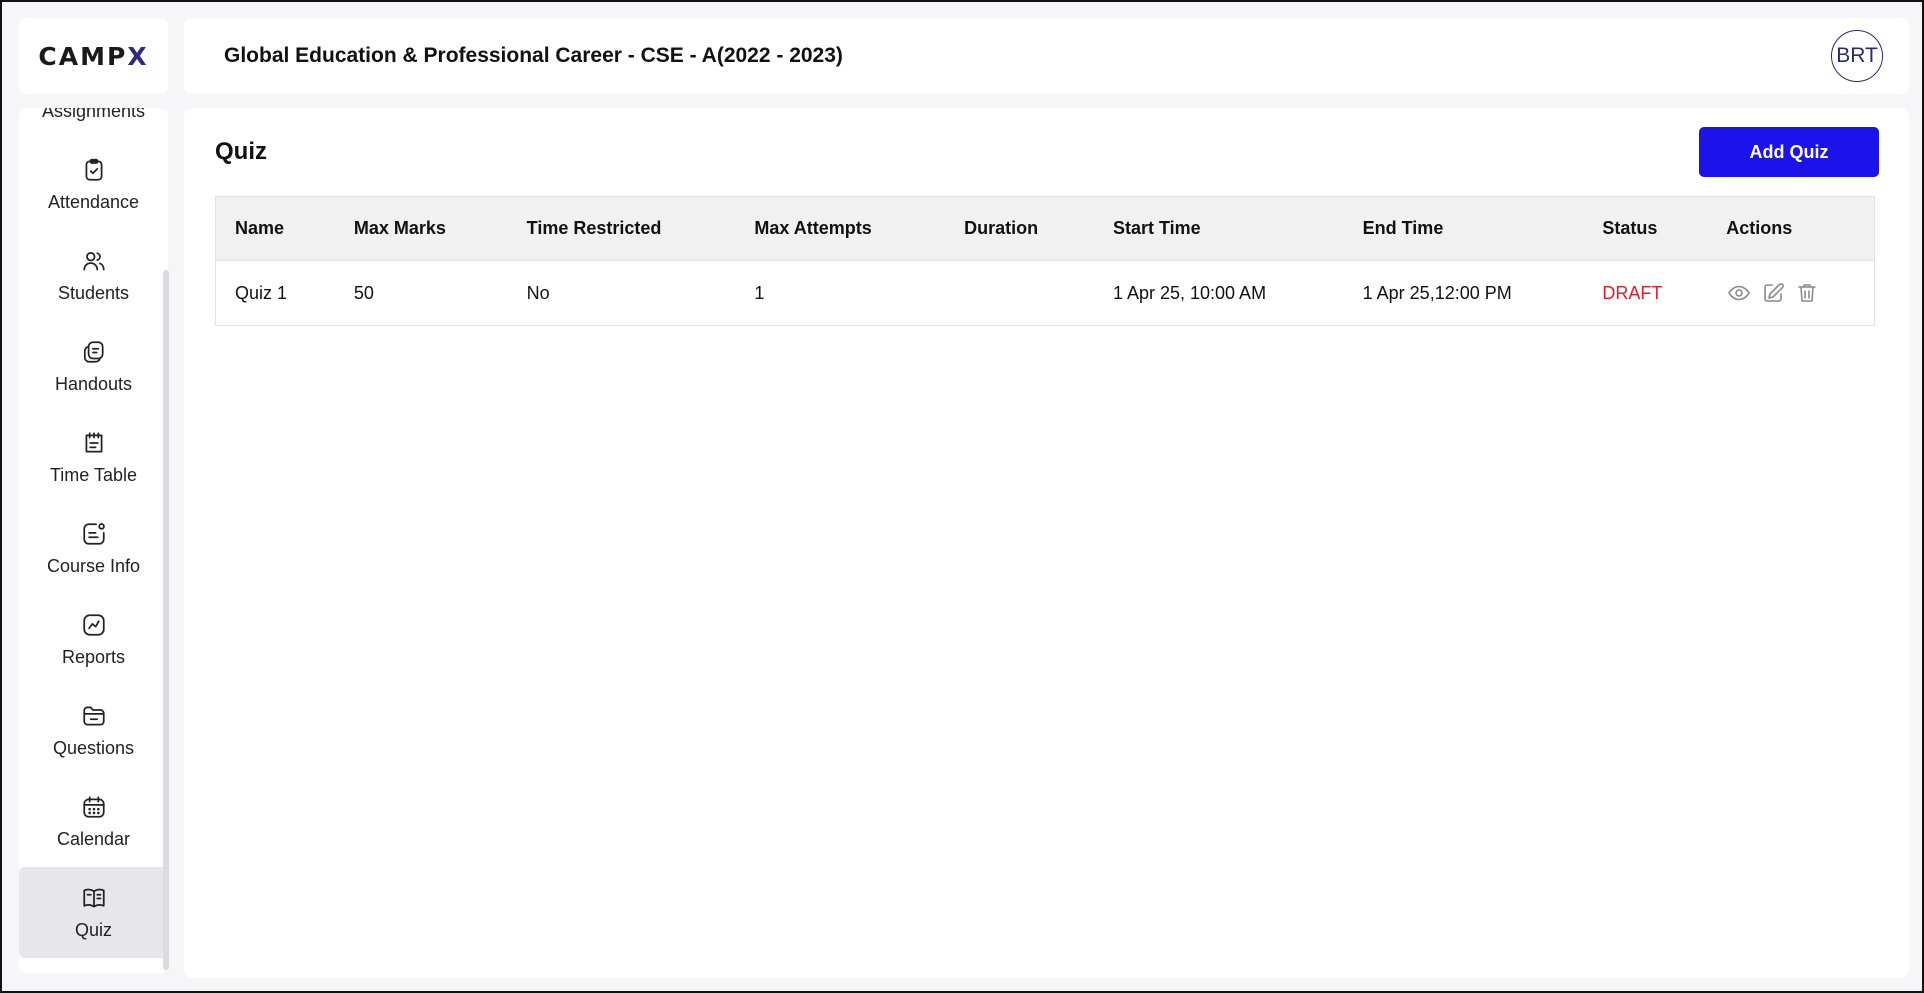 This screenshot has height=993, width=1924. What do you see at coordinates (93, 201) in the screenshot?
I see `sidebar-item-label: Attendance` at bounding box center [93, 201].